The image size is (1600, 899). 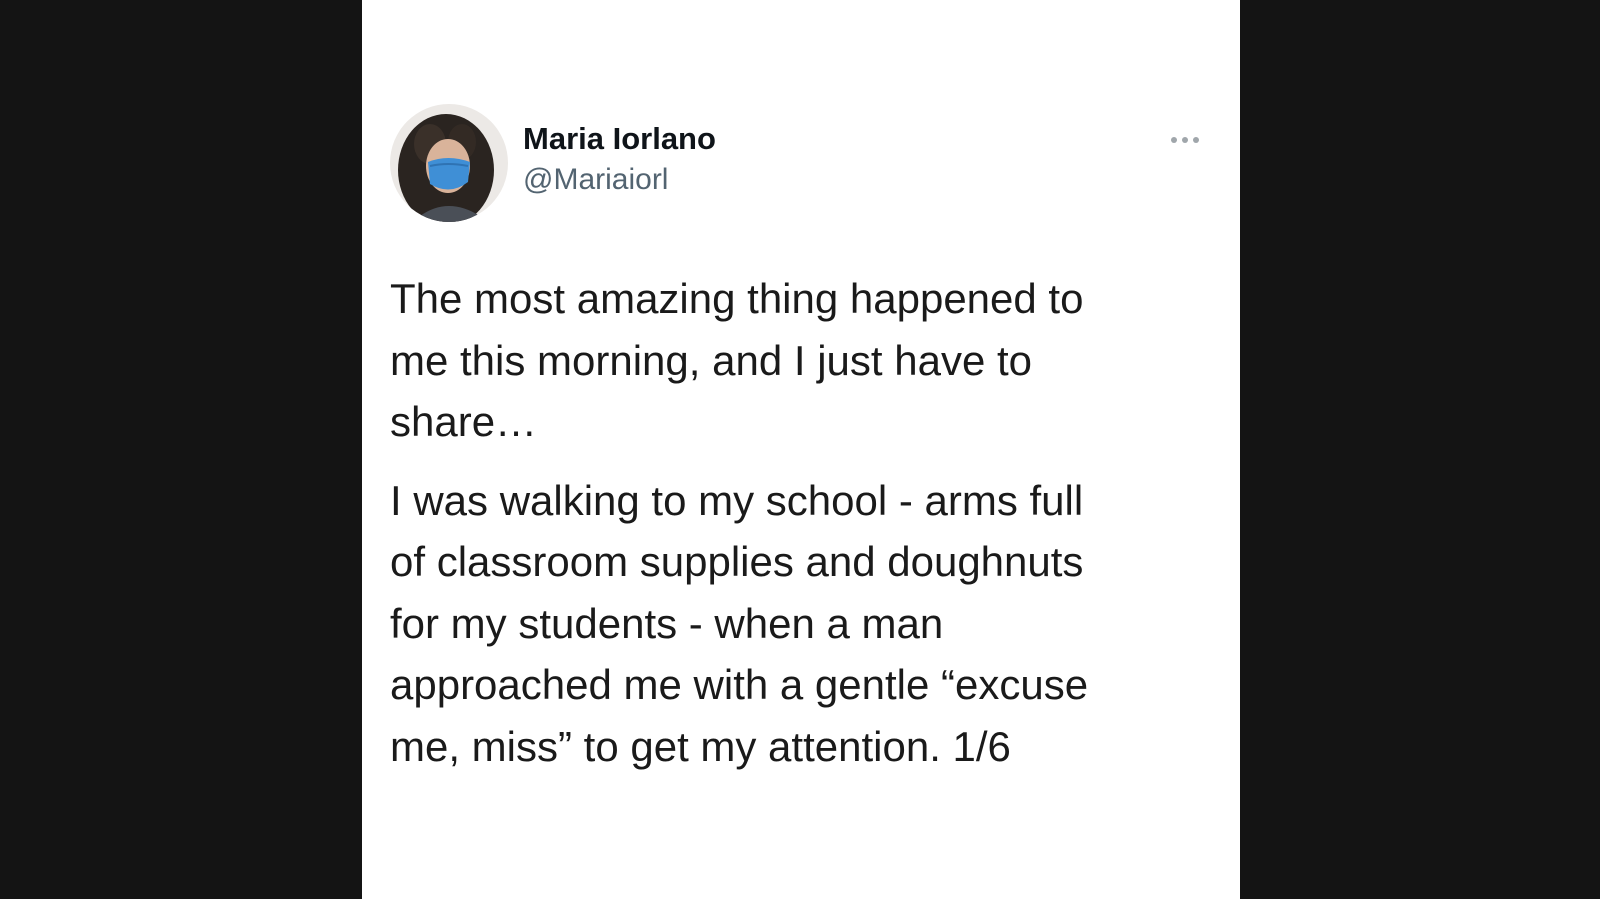 I want to click on more-options-button, so click(x=1186, y=140).